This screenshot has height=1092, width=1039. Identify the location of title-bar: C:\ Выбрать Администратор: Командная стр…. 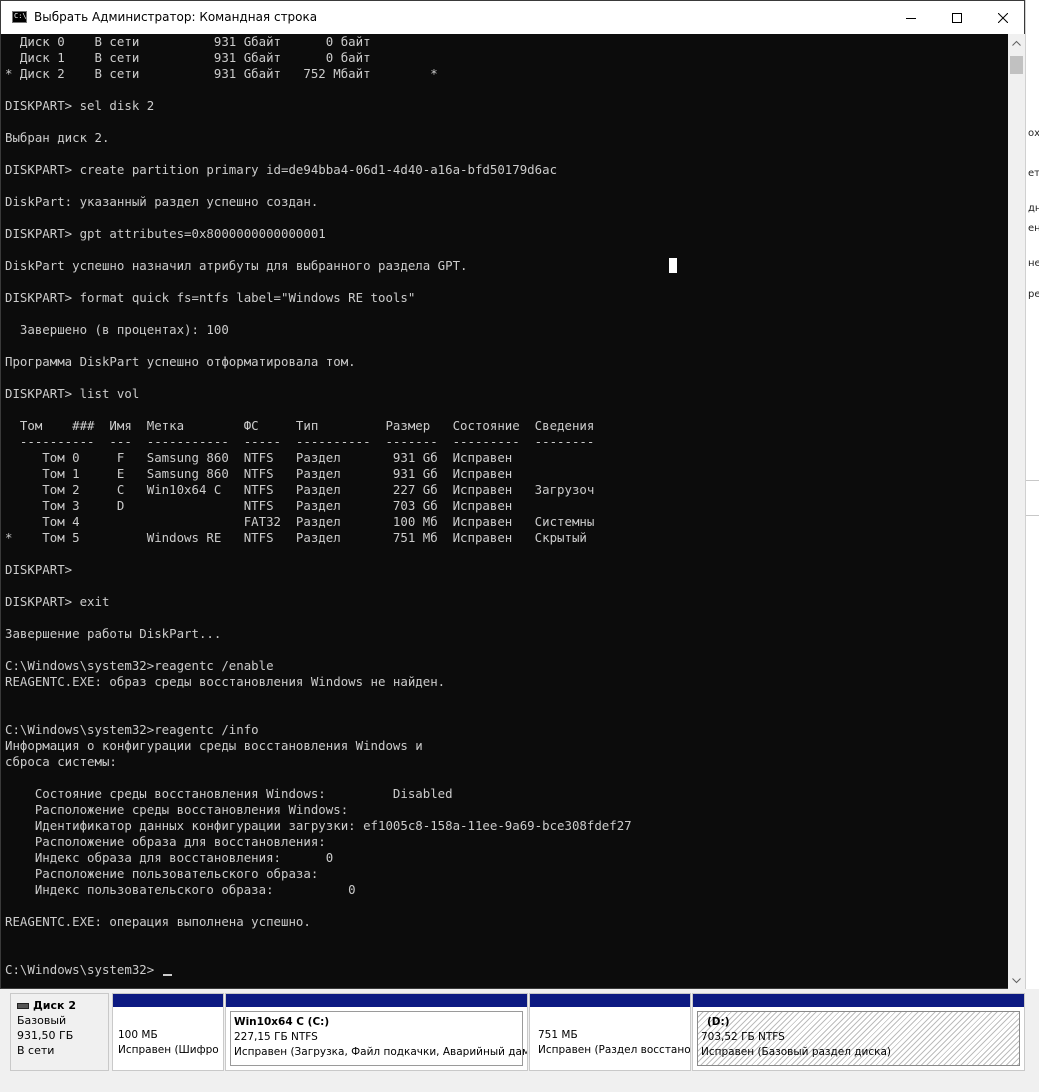
(512, 17).